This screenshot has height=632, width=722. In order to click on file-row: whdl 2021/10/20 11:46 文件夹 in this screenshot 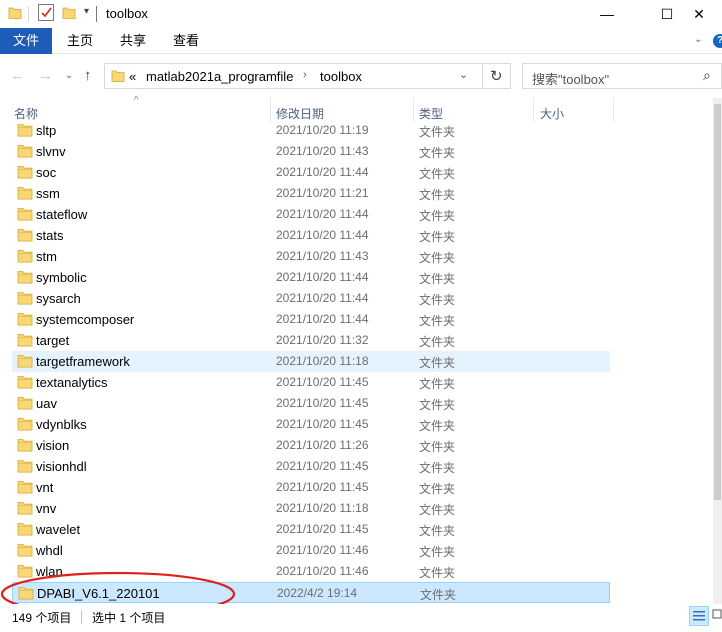, I will do `click(311, 550)`.